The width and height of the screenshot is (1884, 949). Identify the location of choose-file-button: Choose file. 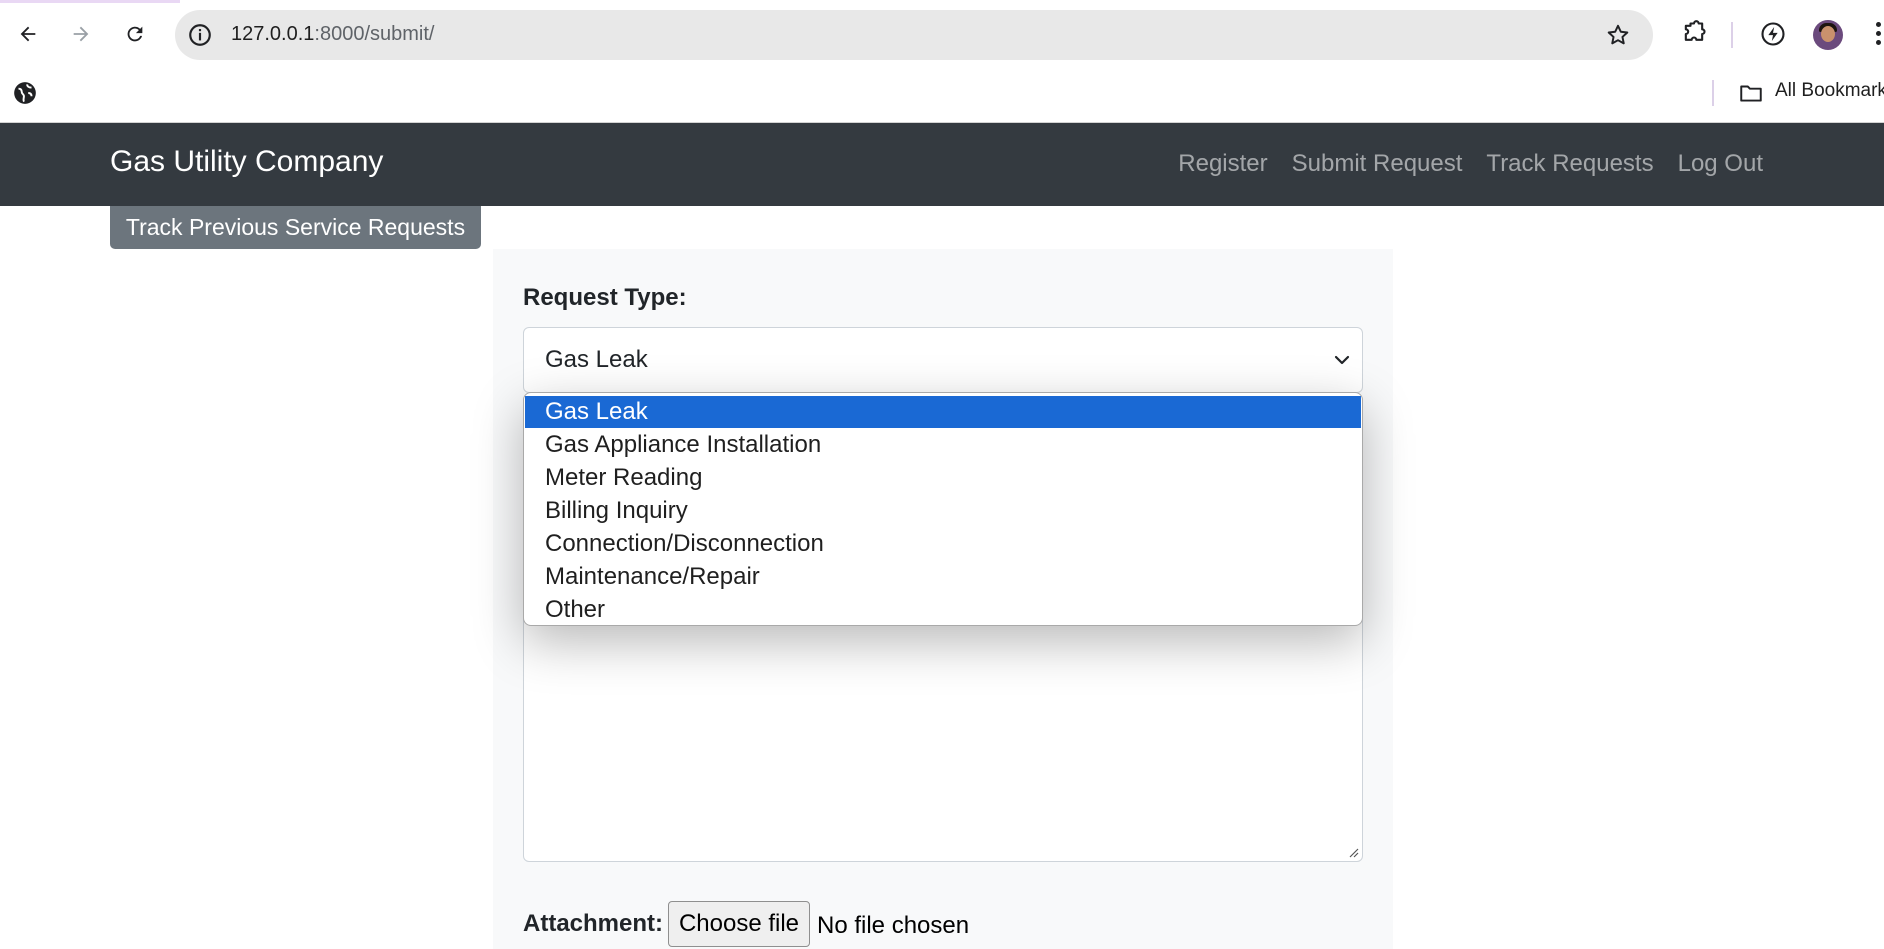
(739, 924).